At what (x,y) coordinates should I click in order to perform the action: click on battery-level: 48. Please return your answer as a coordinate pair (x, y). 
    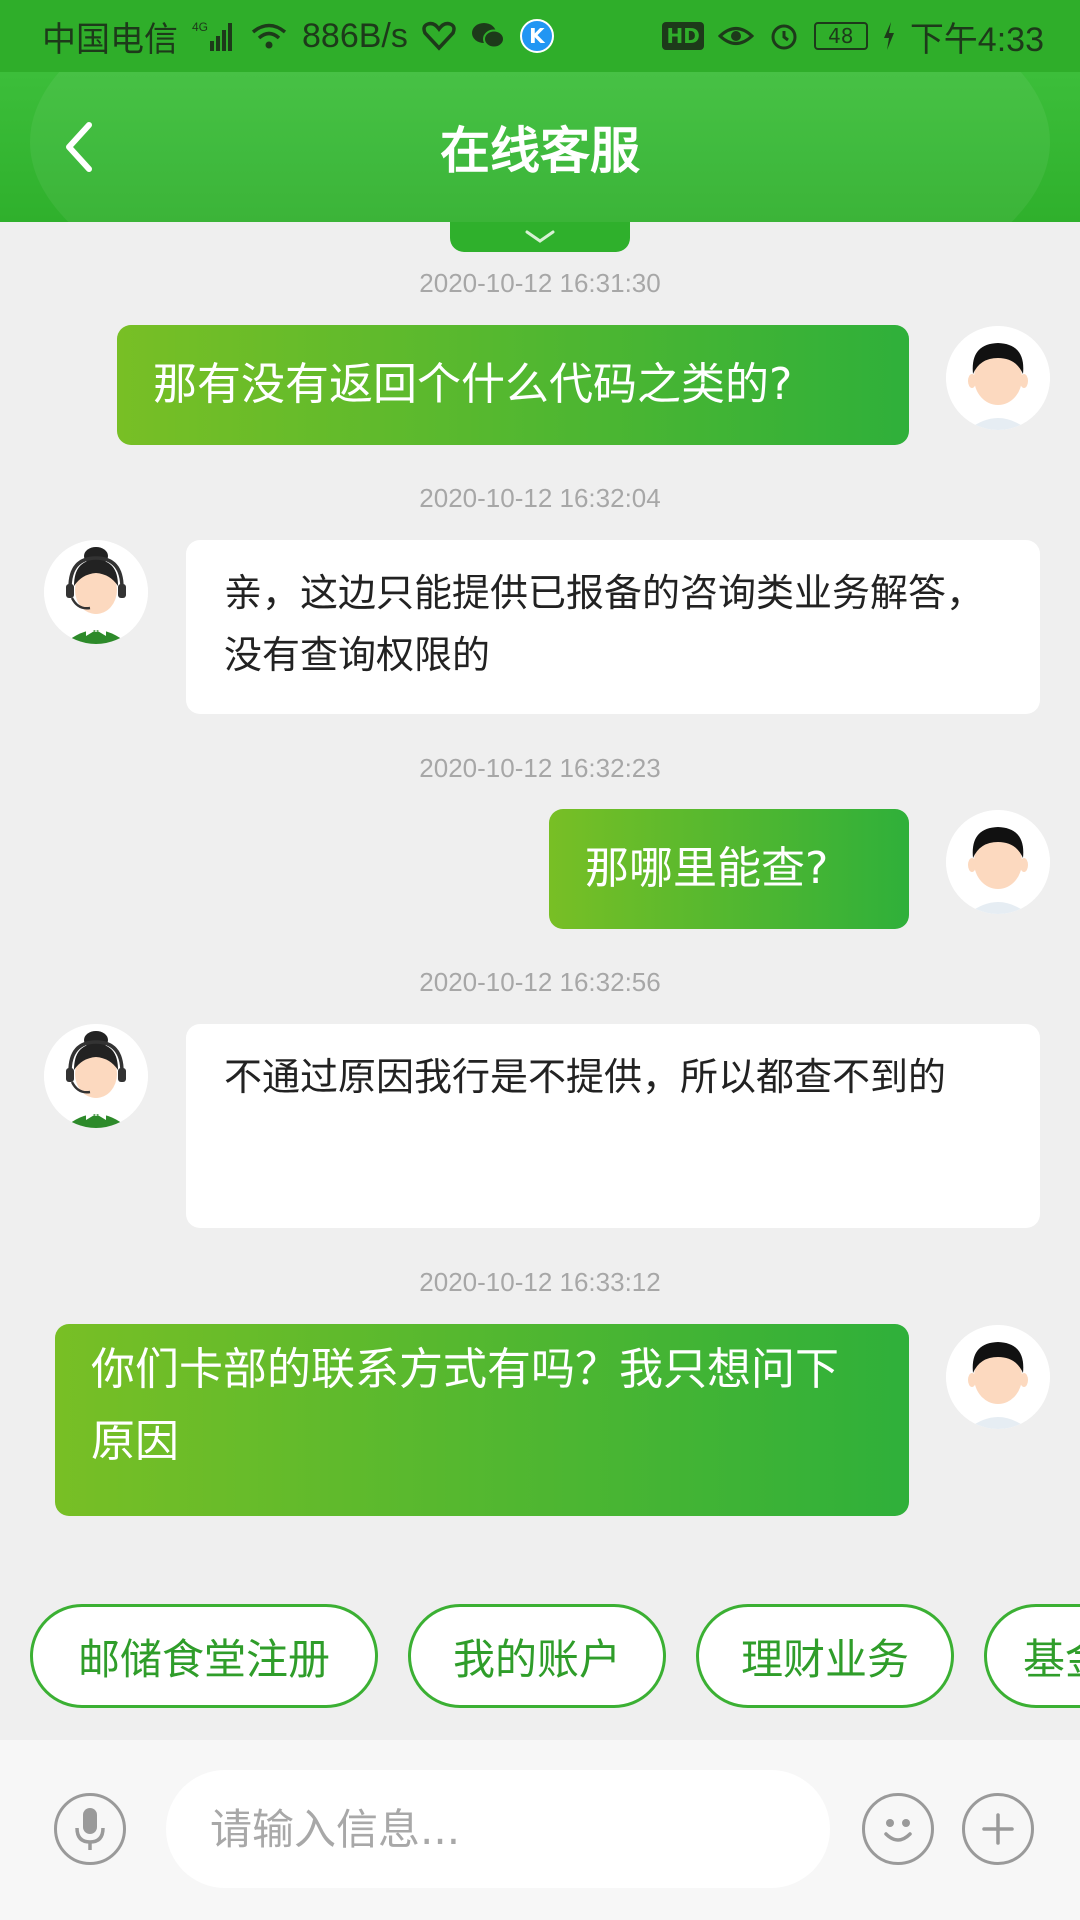
    Looking at the image, I should click on (841, 36).